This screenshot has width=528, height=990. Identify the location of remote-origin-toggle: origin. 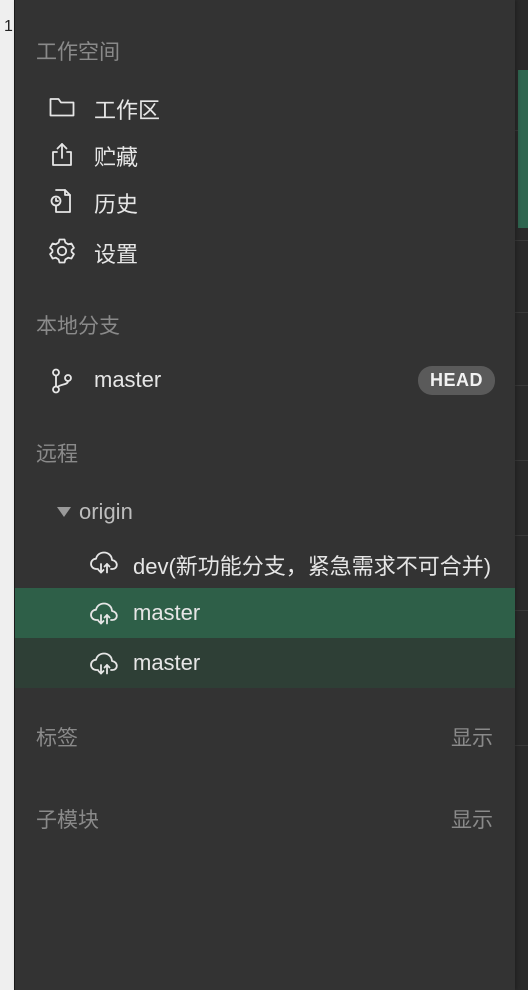
(265, 512).